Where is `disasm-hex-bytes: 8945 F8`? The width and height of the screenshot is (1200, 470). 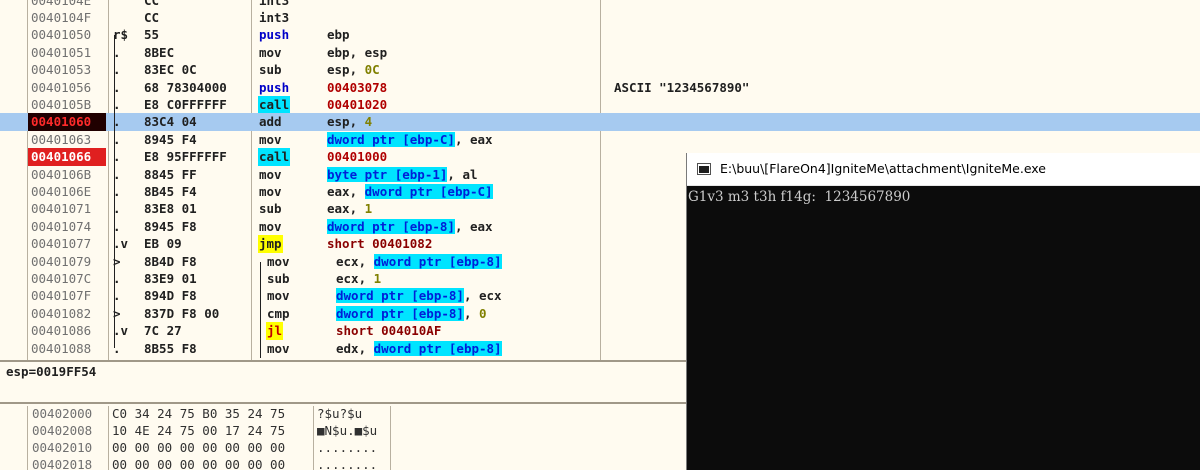 disasm-hex-bytes: 8945 F8 is located at coordinates (170, 226).